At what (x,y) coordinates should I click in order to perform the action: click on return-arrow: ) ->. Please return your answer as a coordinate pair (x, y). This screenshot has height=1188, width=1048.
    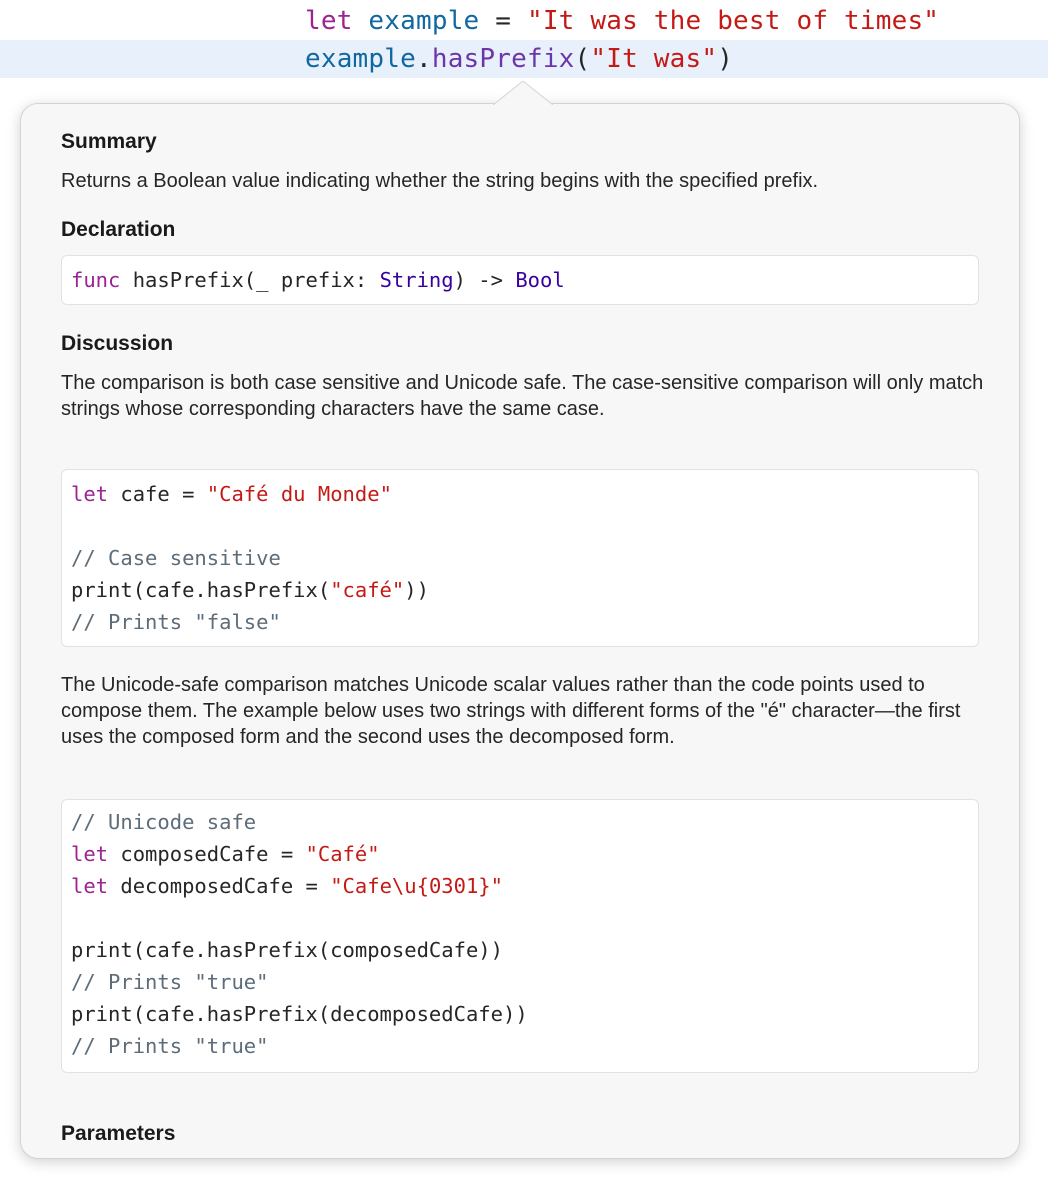
    Looking at the image, I should click on (484, 280).